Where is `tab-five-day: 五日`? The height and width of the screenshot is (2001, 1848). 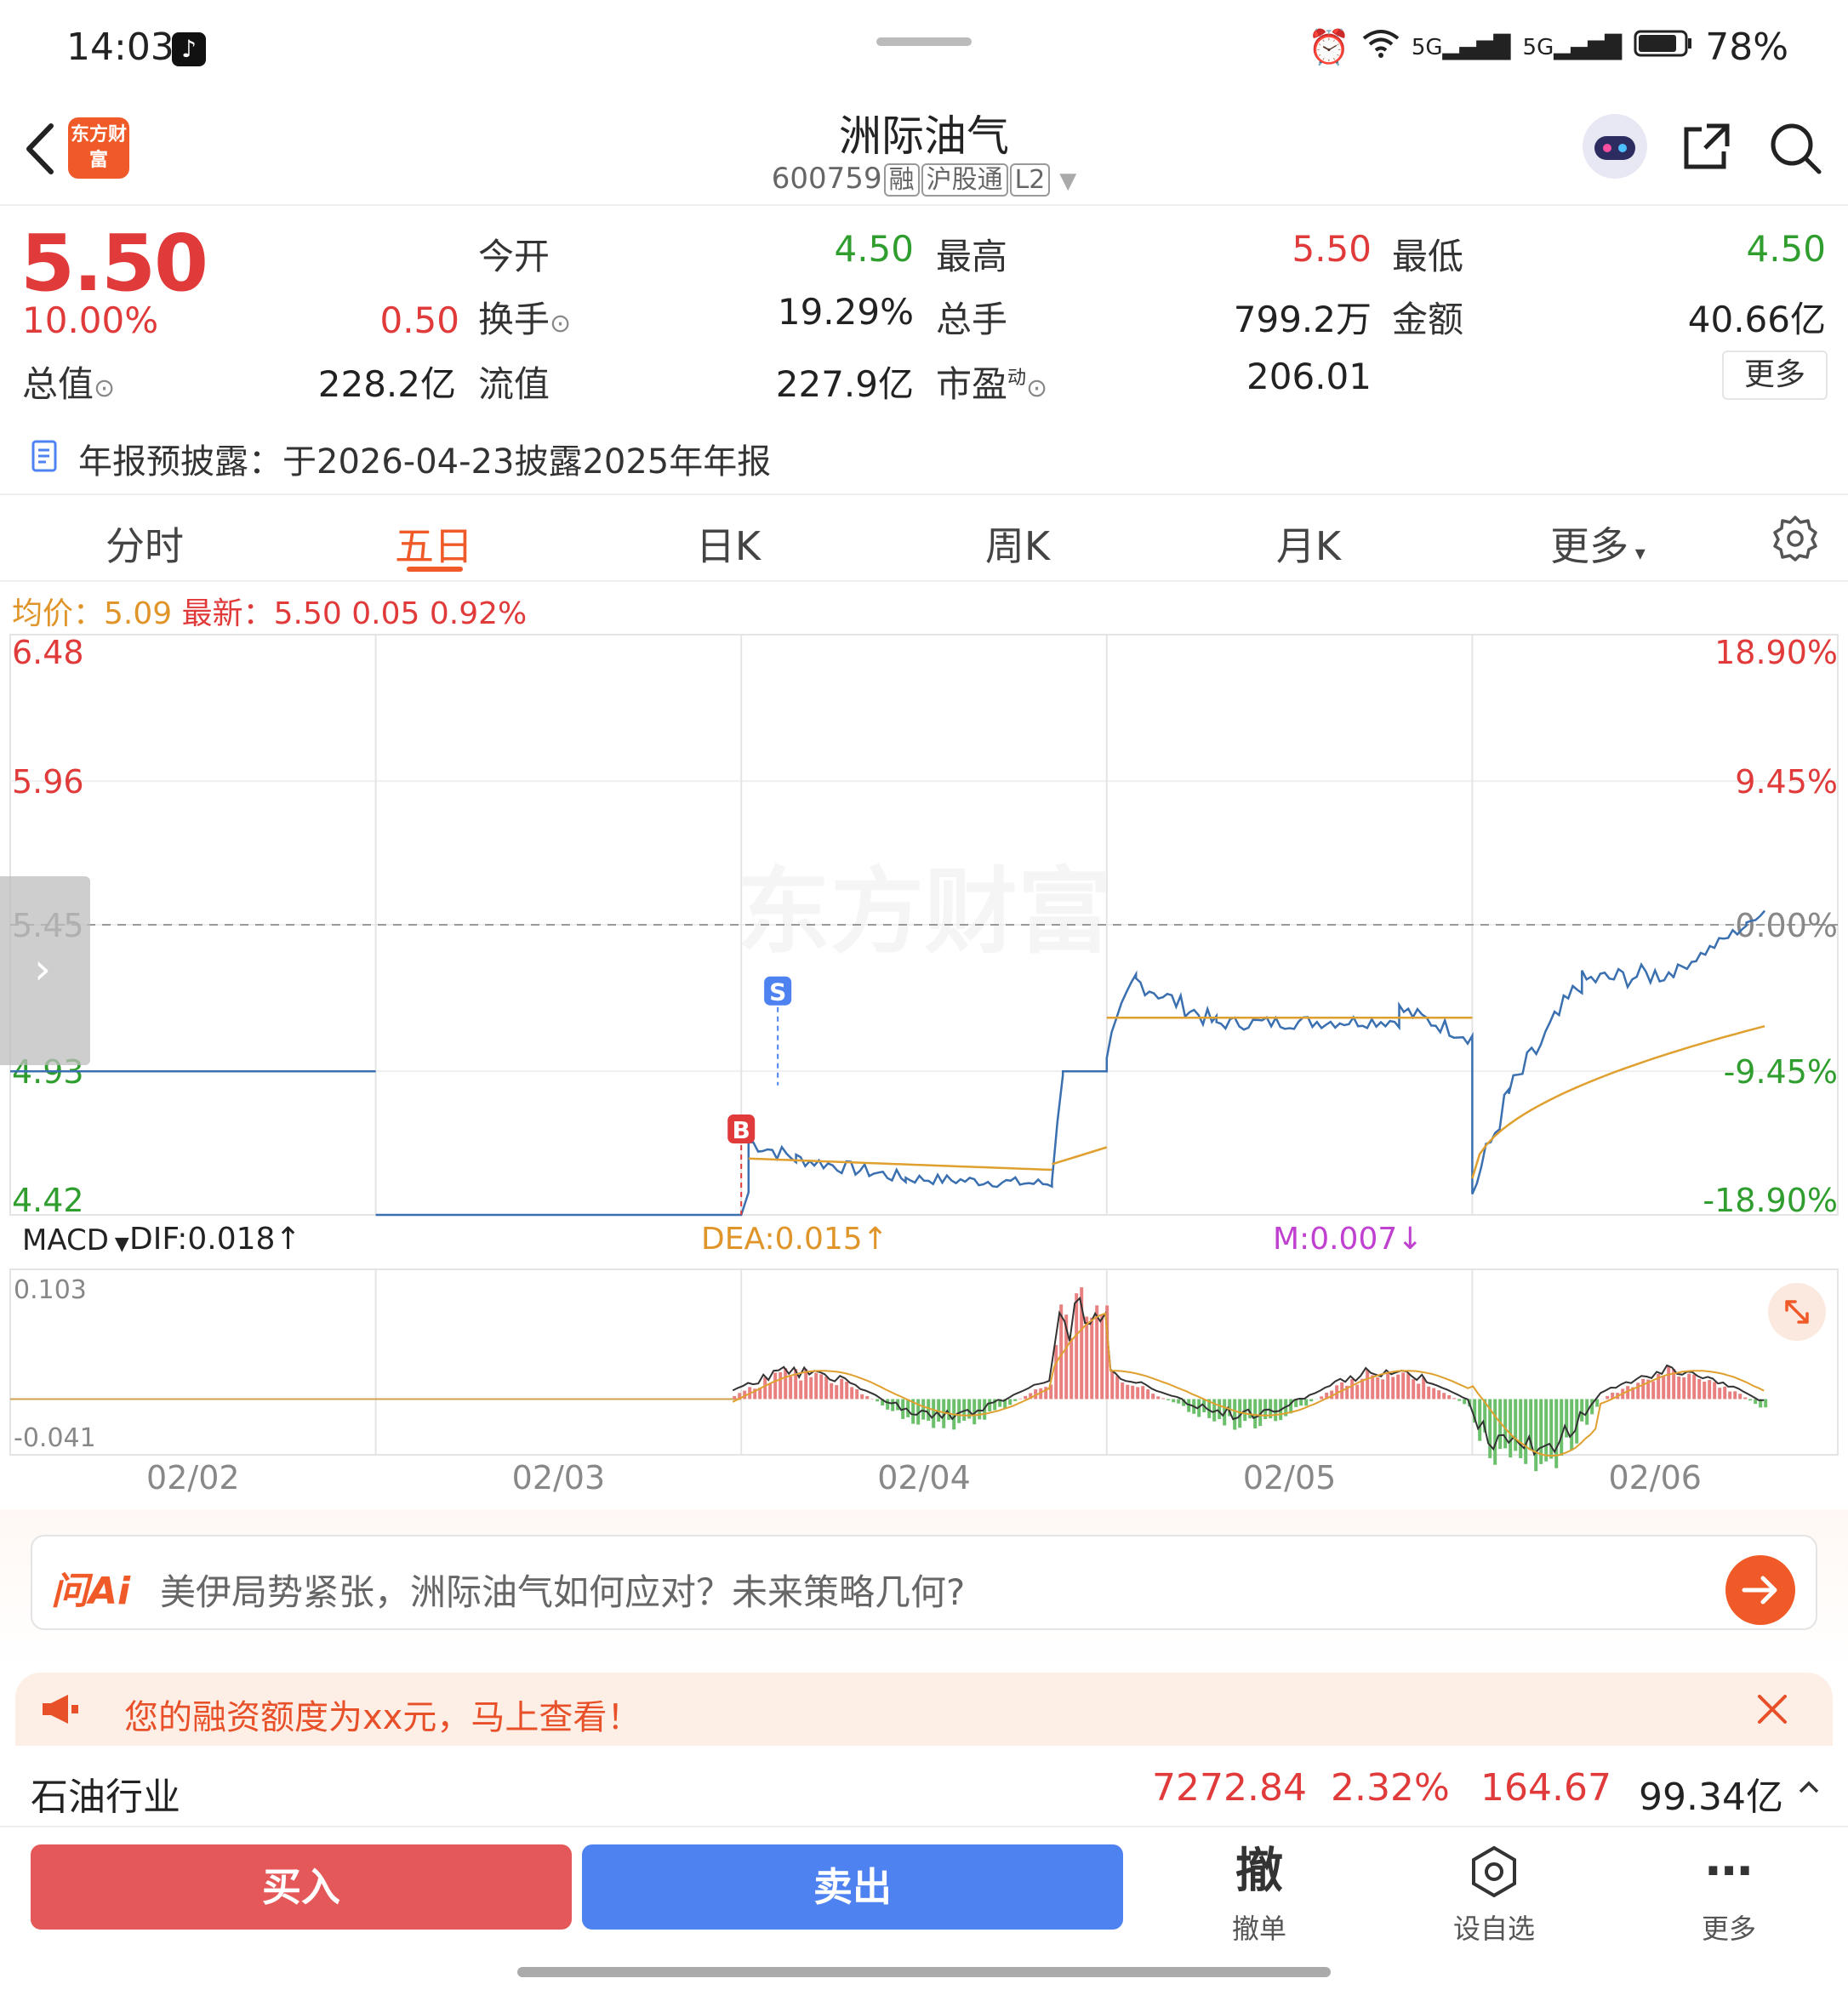 tab-five-day: 五日 is located at coordinates (434, 544).